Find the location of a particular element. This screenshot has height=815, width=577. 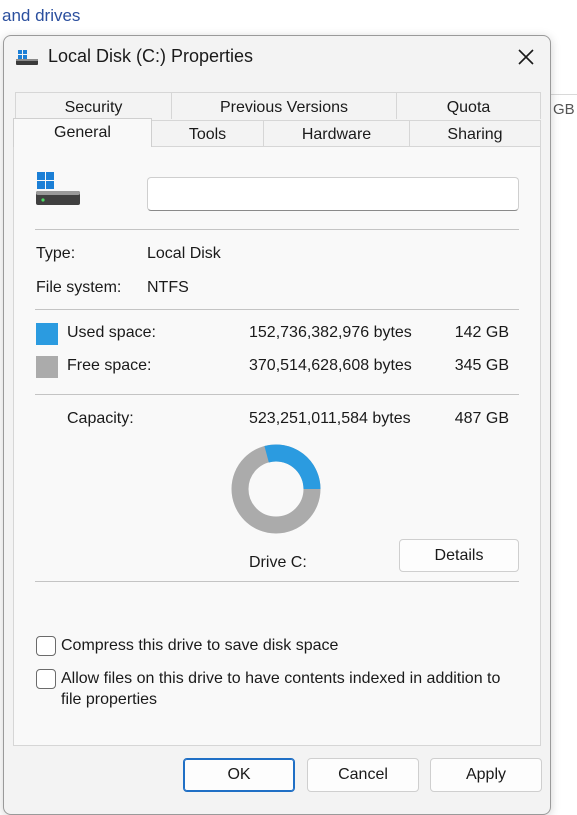

used-space-arc is located at coordinates (292, 467).